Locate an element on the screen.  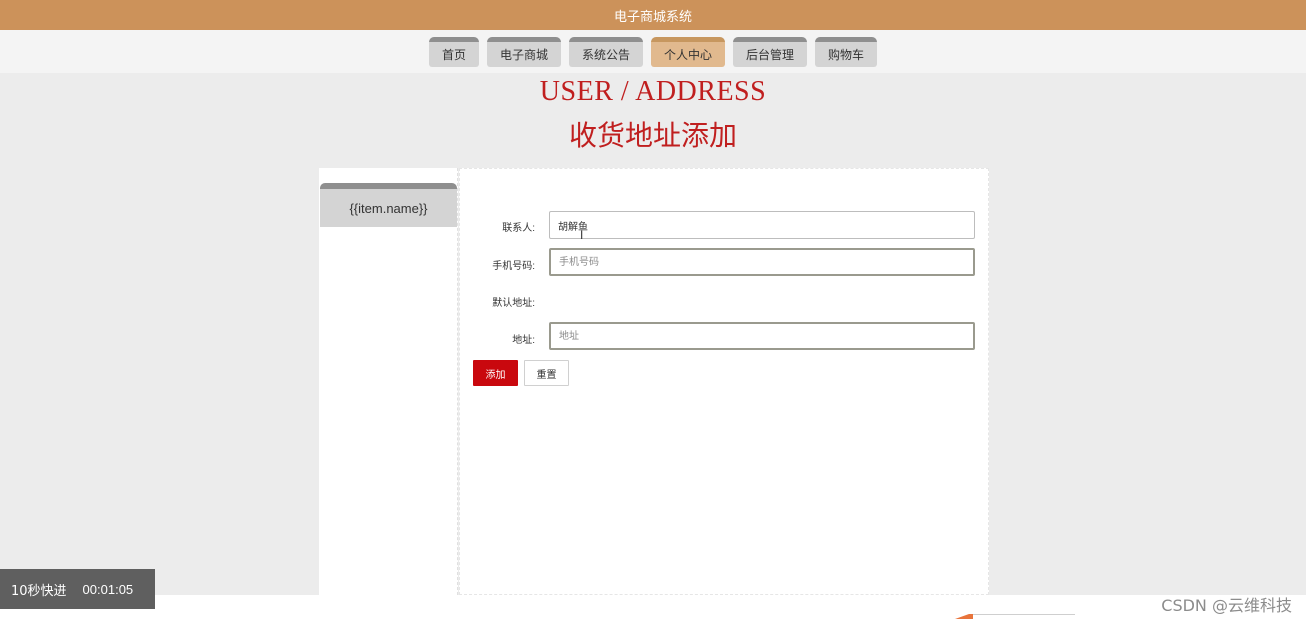
address-label: 地址: is located at coordinates (523, 340).